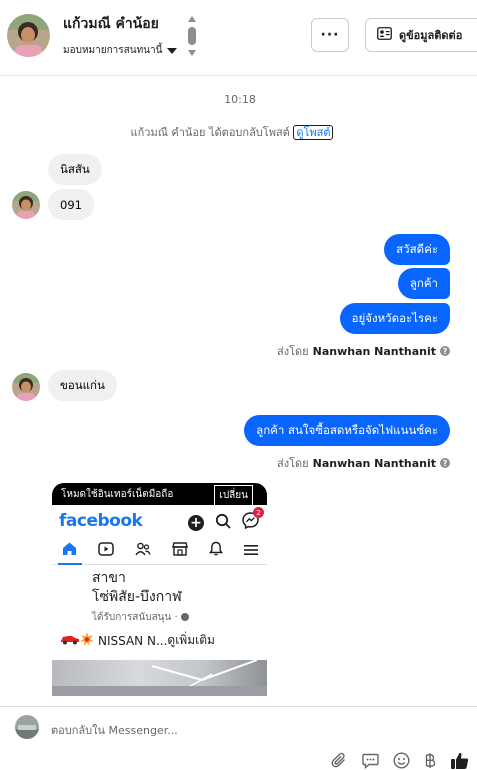 This screenshot has width=477, height=770. What do you see at coordinates (233, 495) in the screenshot?
I see `switch-mode-button: เปลี่ยน` at bounding box center [233, 495].